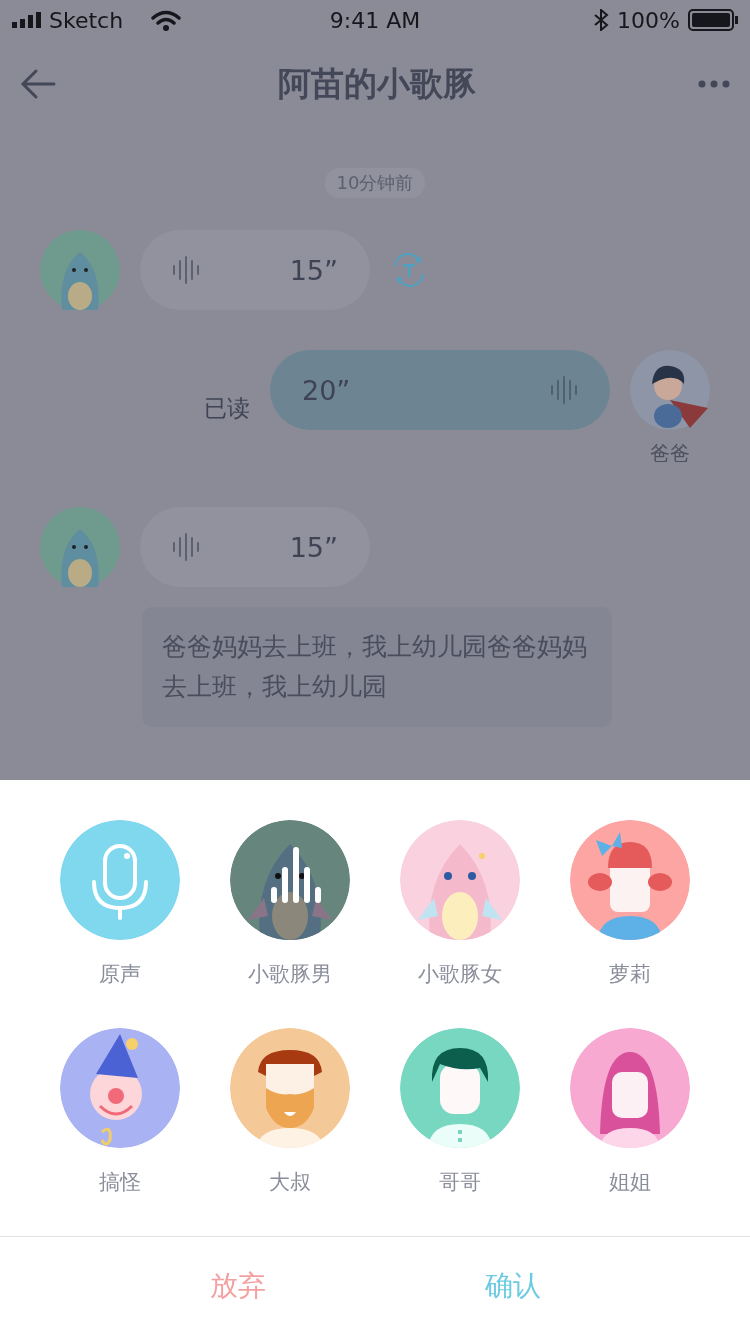 This screenshot has width=750, height=1334. Describe the element at coordinates (290, 1112) in the screenshot. I see `voice-option: 大叔` at that location.